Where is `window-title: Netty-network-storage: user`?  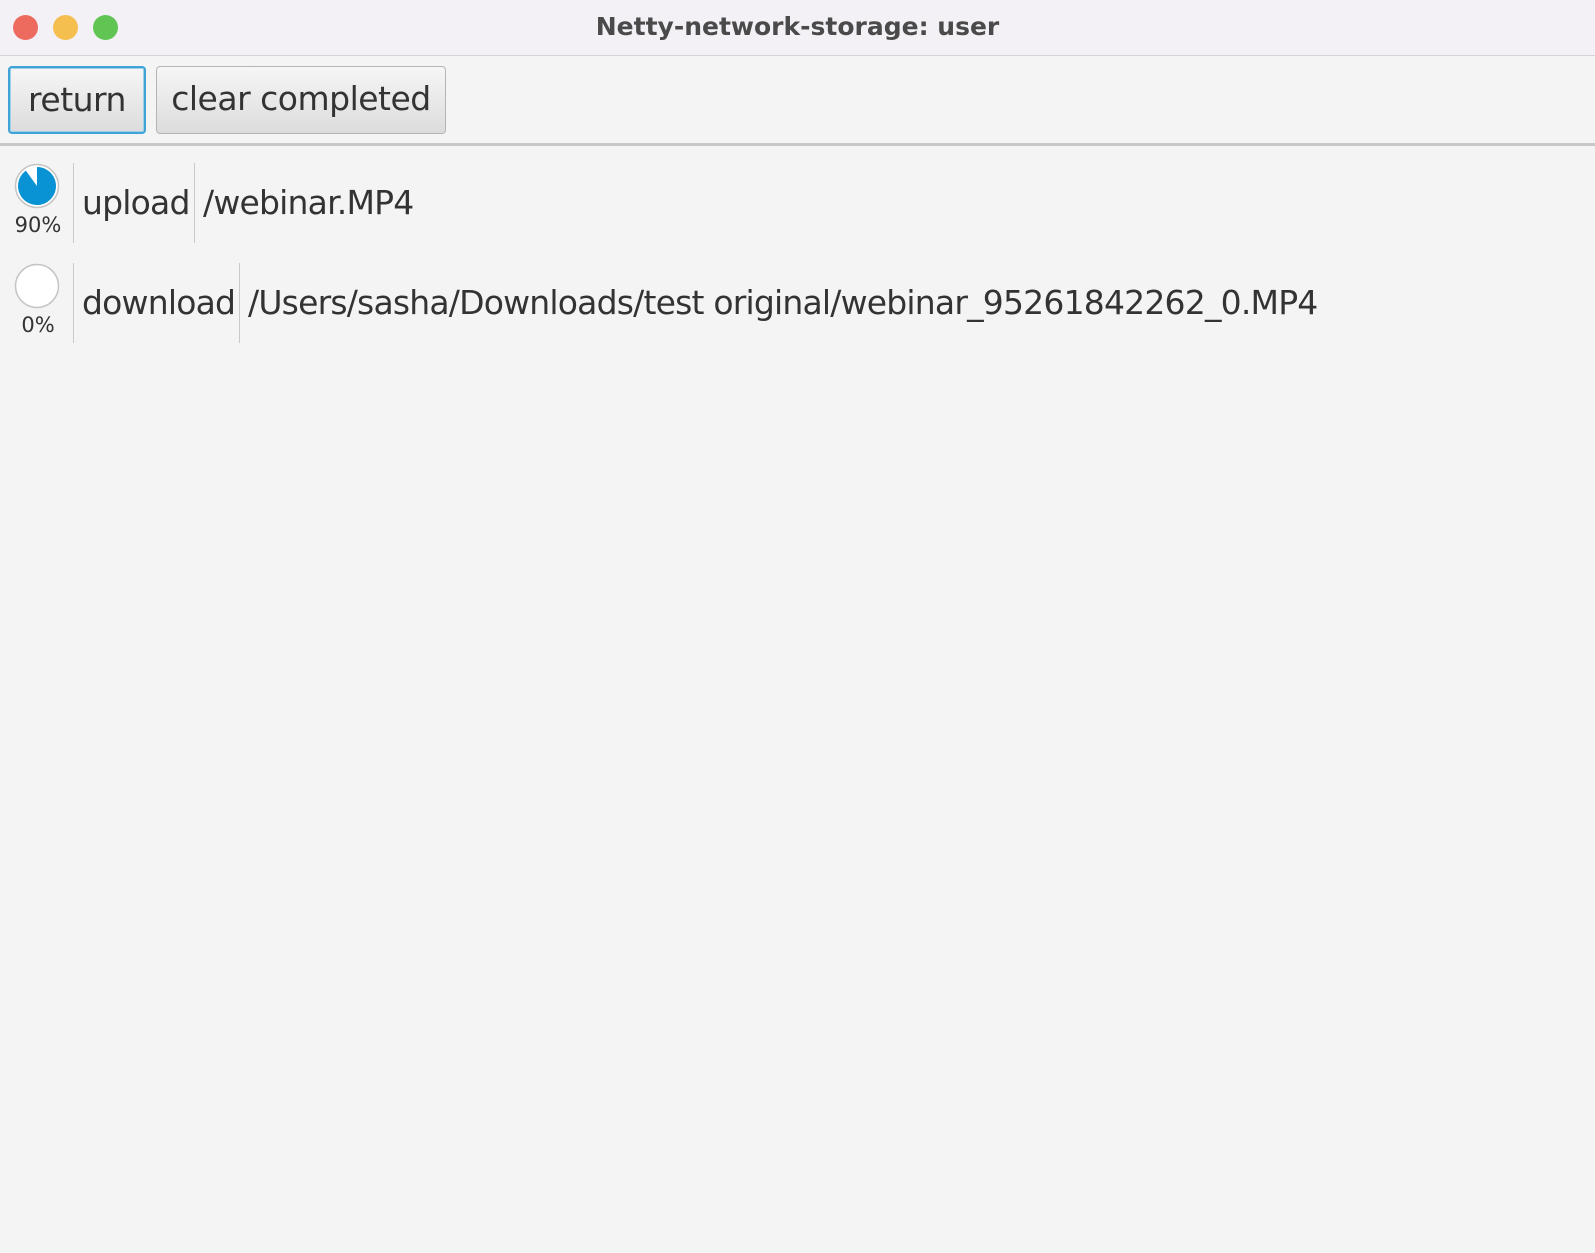
window-title: Netty-network-storage: user is located at coordinates (797, 26).